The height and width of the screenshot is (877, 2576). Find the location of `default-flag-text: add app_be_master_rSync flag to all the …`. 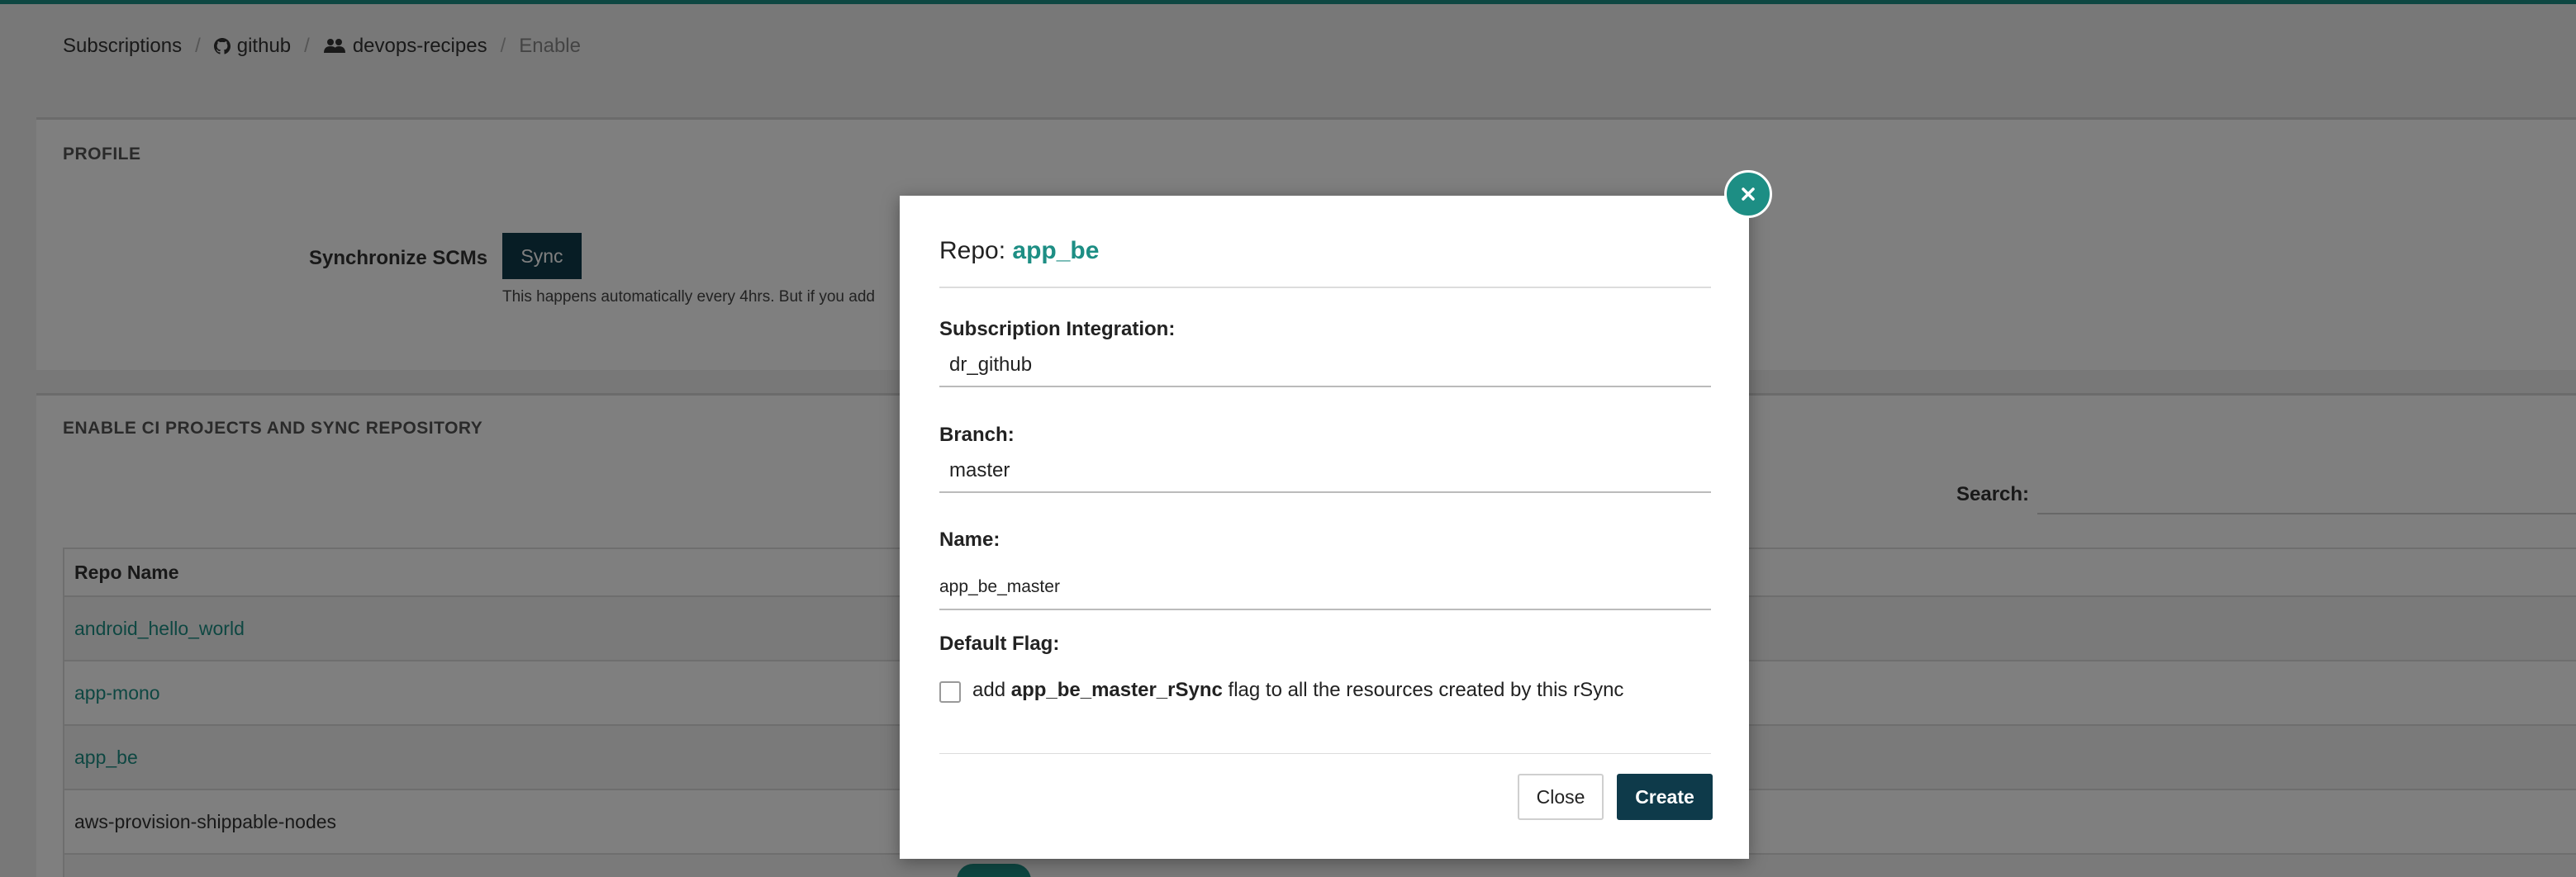

default-flag-text: add app_be_master_rSync flag to all the … is located at coordinates (1297, 690).